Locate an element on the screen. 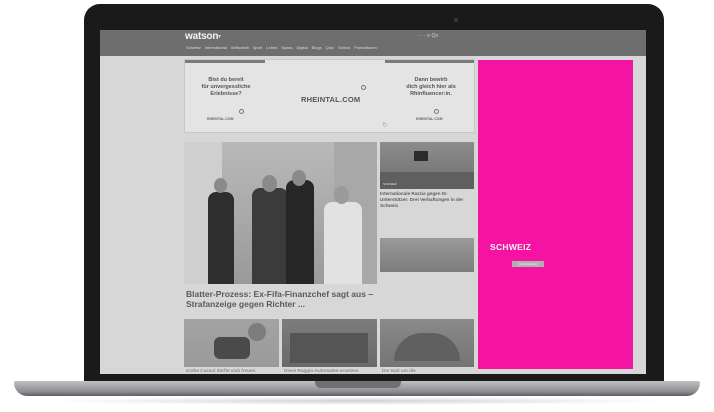 The image size is (714, 412). parliament-figure is located at coordinates (427, 347).